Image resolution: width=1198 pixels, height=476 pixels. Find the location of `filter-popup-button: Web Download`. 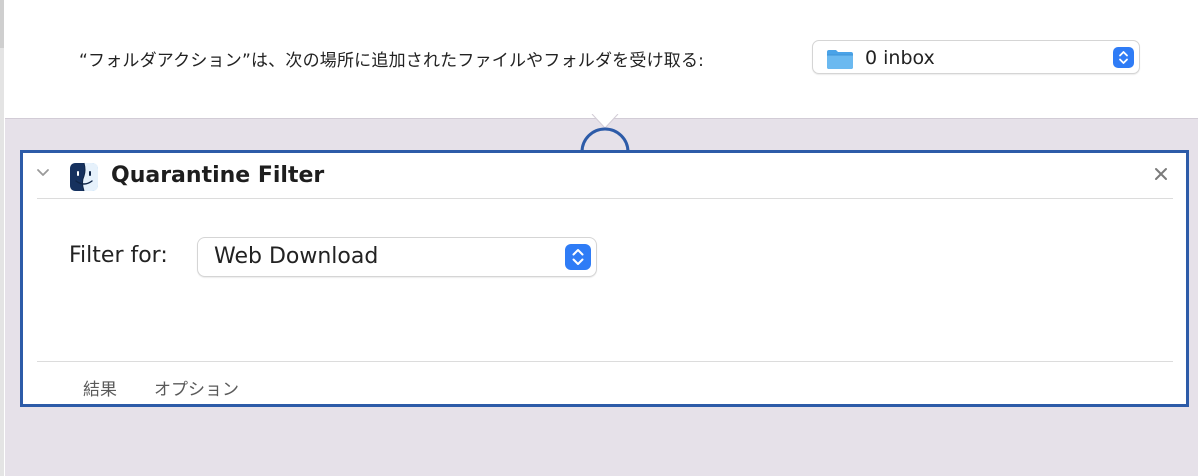

filter-popup-button: Web Download is located at coordinates (397, 257).